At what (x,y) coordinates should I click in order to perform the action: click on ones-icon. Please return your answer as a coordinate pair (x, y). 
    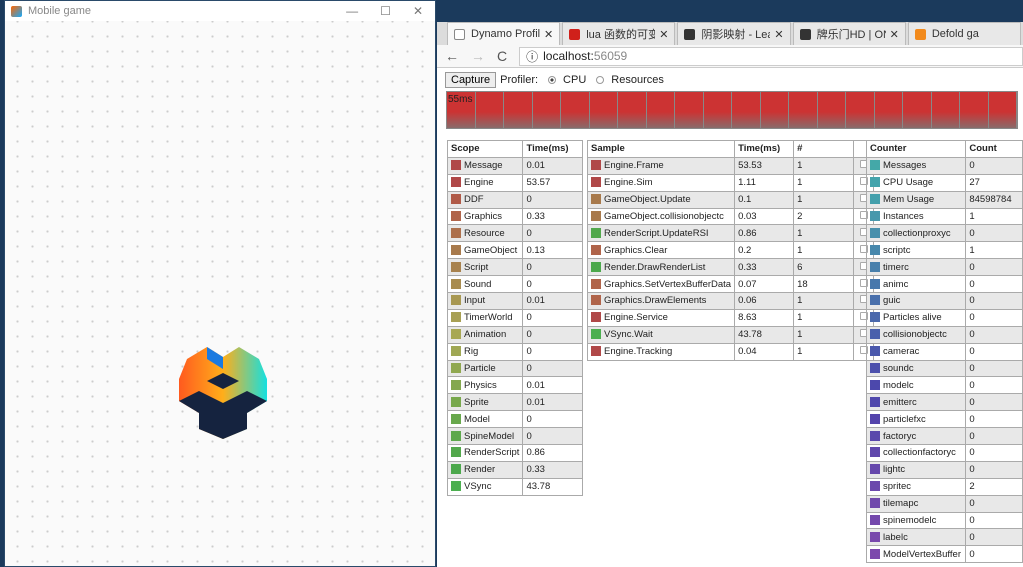
    Looking at the image, I should click on (805, 34).